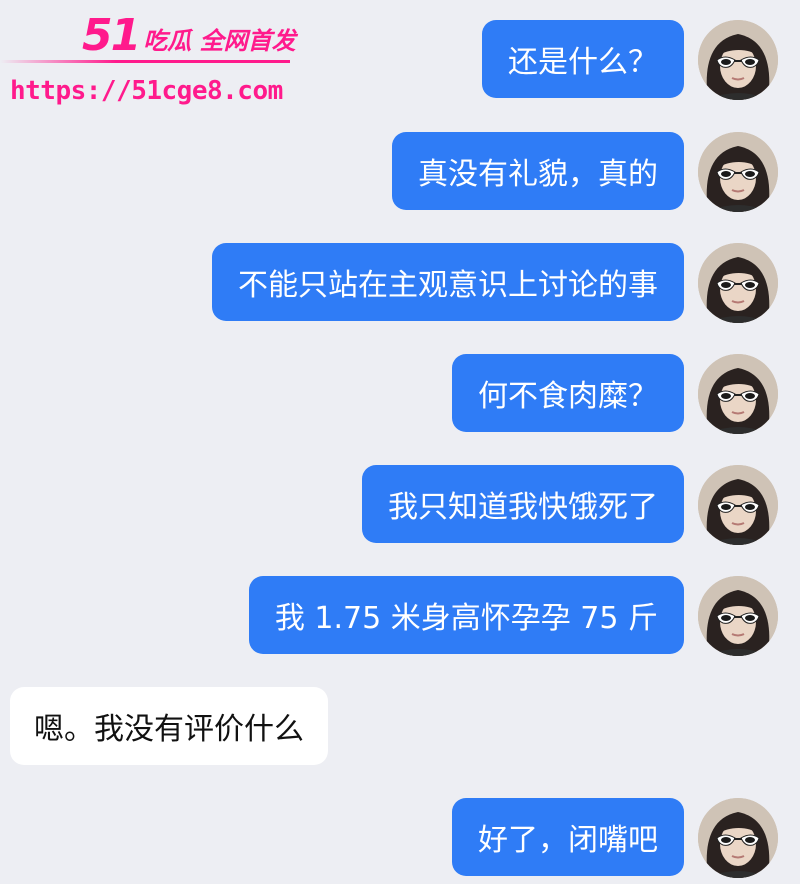 This screenshot has height=884, width=800. Describe the element at coordinates (466, 618) in the screenshot. I see `message-text: 我 1.75 米身高怀孕孕 75 斤` at that location.